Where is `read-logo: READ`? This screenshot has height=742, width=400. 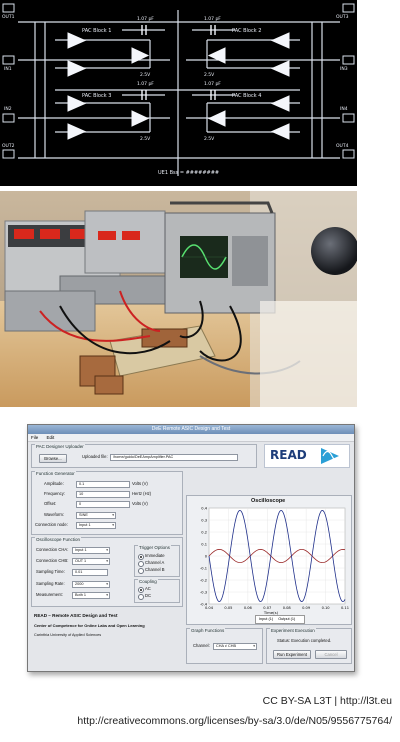 read-logo: READ is located at coordinates (307, 456).